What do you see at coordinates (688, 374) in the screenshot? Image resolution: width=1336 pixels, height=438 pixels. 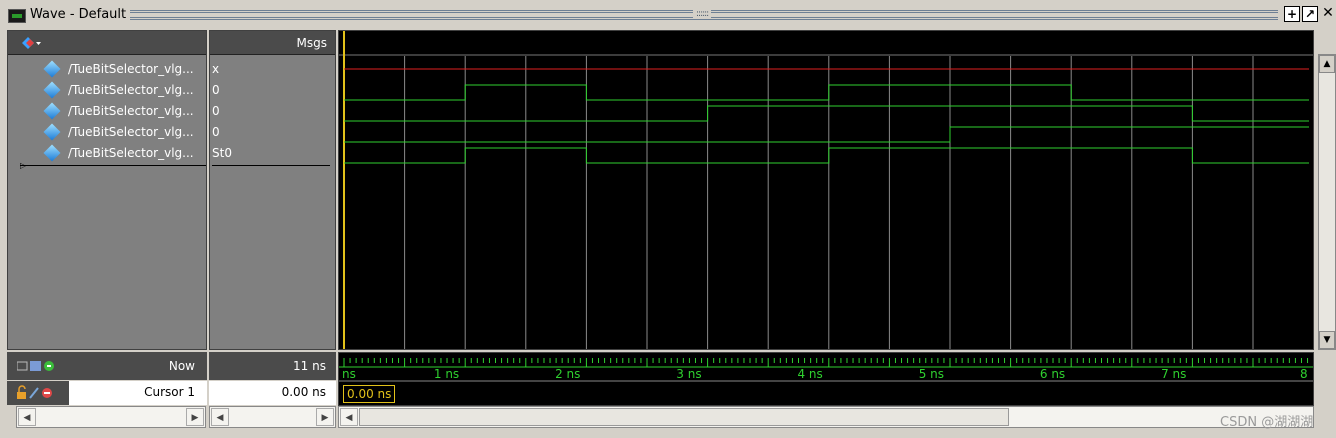 I see `ruler-label: 3 ns` at bounding box center [688, 374].